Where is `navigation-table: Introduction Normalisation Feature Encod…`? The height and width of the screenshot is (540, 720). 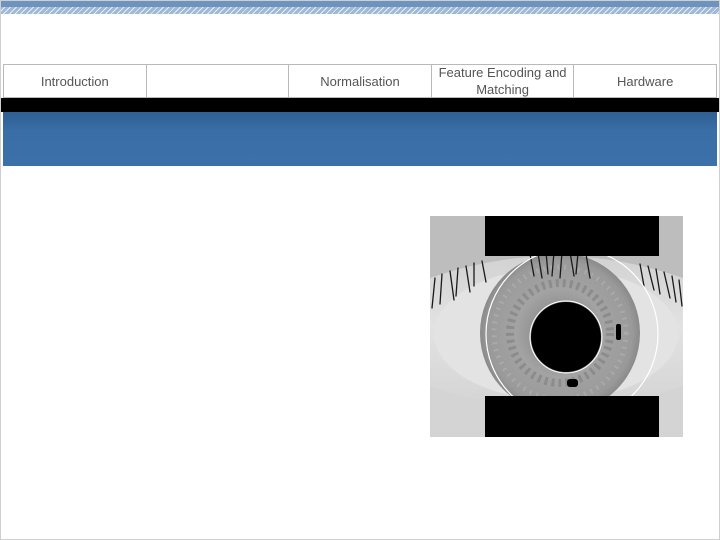 navigation-table: Introduction Normalisation Feature Encod… is located at coordinates (360, 81).